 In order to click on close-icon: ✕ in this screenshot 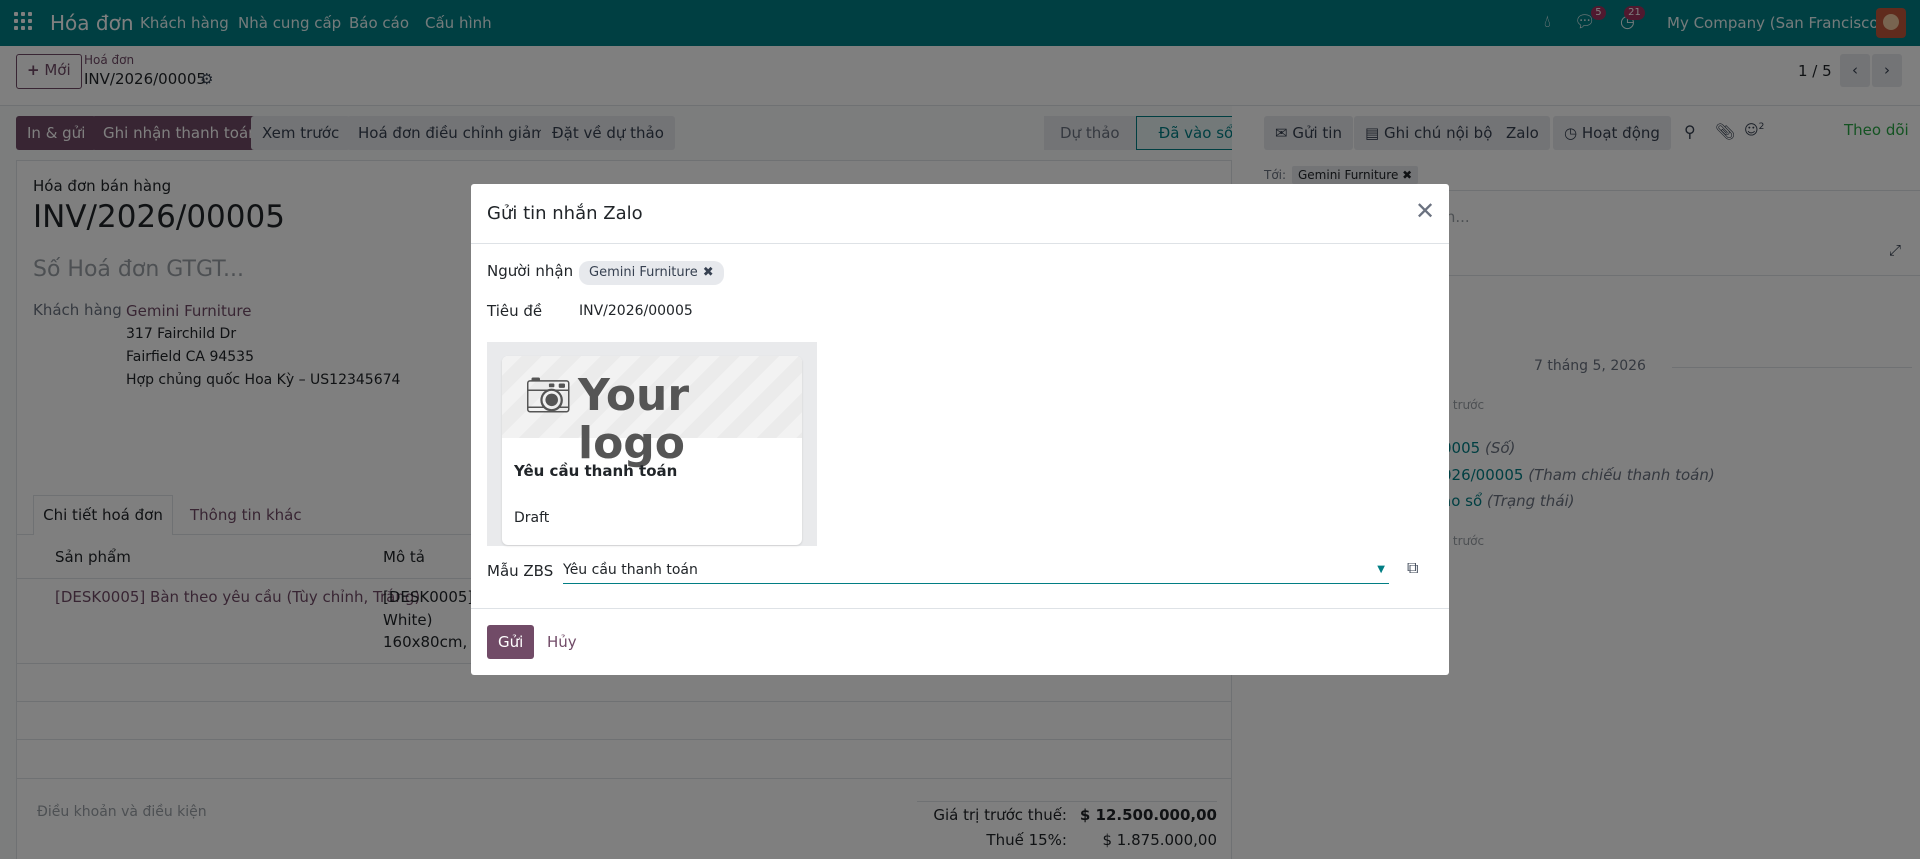, I will do `click(1425, 211)`.